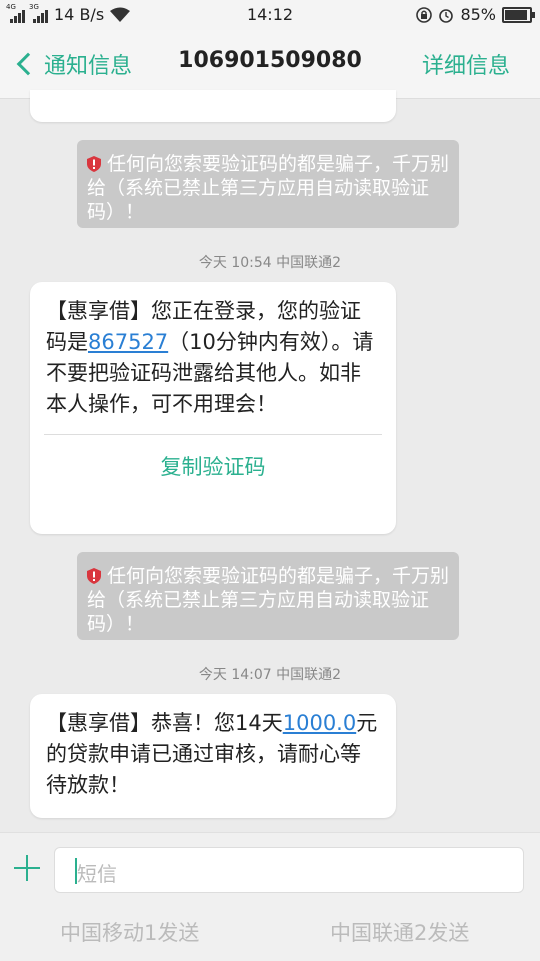  I want to click on message-bubble: 【惠享借】恭喜！您14天1000.0元的贷款申请已通过审核，请耐心等待放款！, so click(213, 756).